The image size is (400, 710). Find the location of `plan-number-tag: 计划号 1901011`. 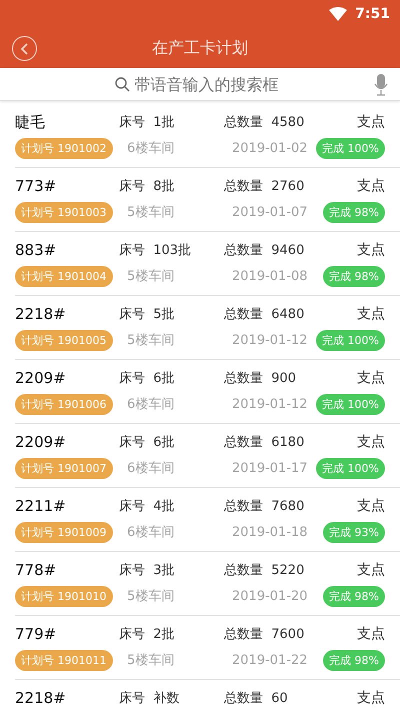

plan-number-tag: 计划号 1901011 is located at coordinates (63, 660).